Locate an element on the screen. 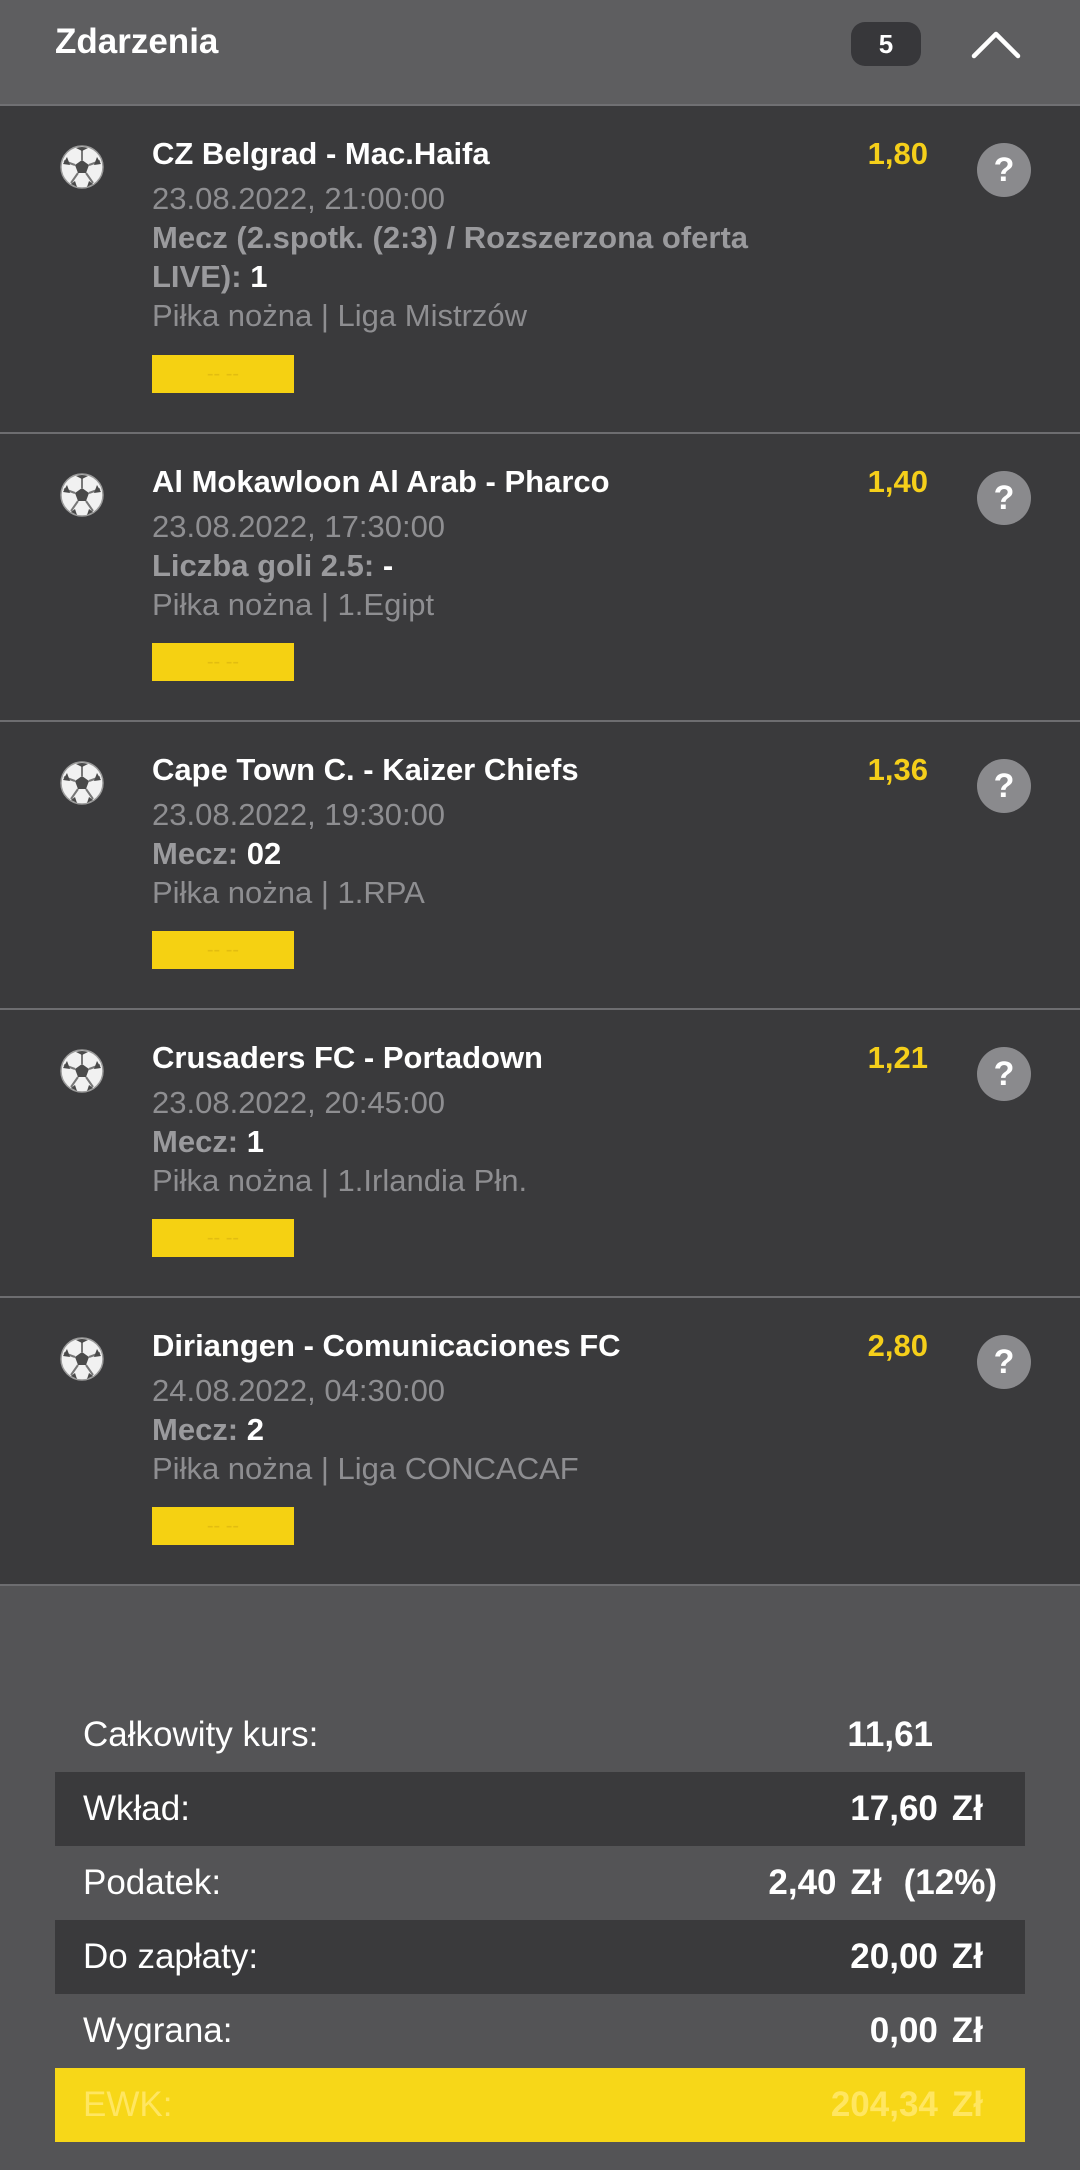 Image resolution: width=1080 pixels, height=2170 pixels. stake-amount: 17,60 is located at coordinates (894, 1808).